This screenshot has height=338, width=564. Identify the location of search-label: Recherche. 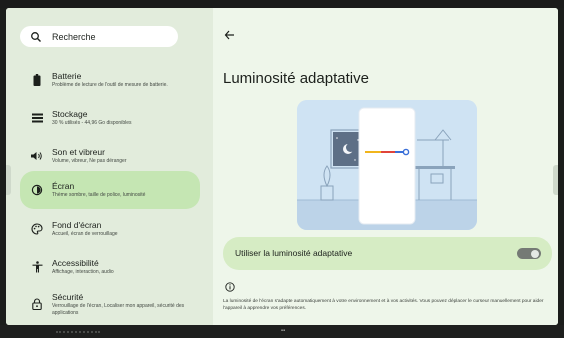
(74, 36).